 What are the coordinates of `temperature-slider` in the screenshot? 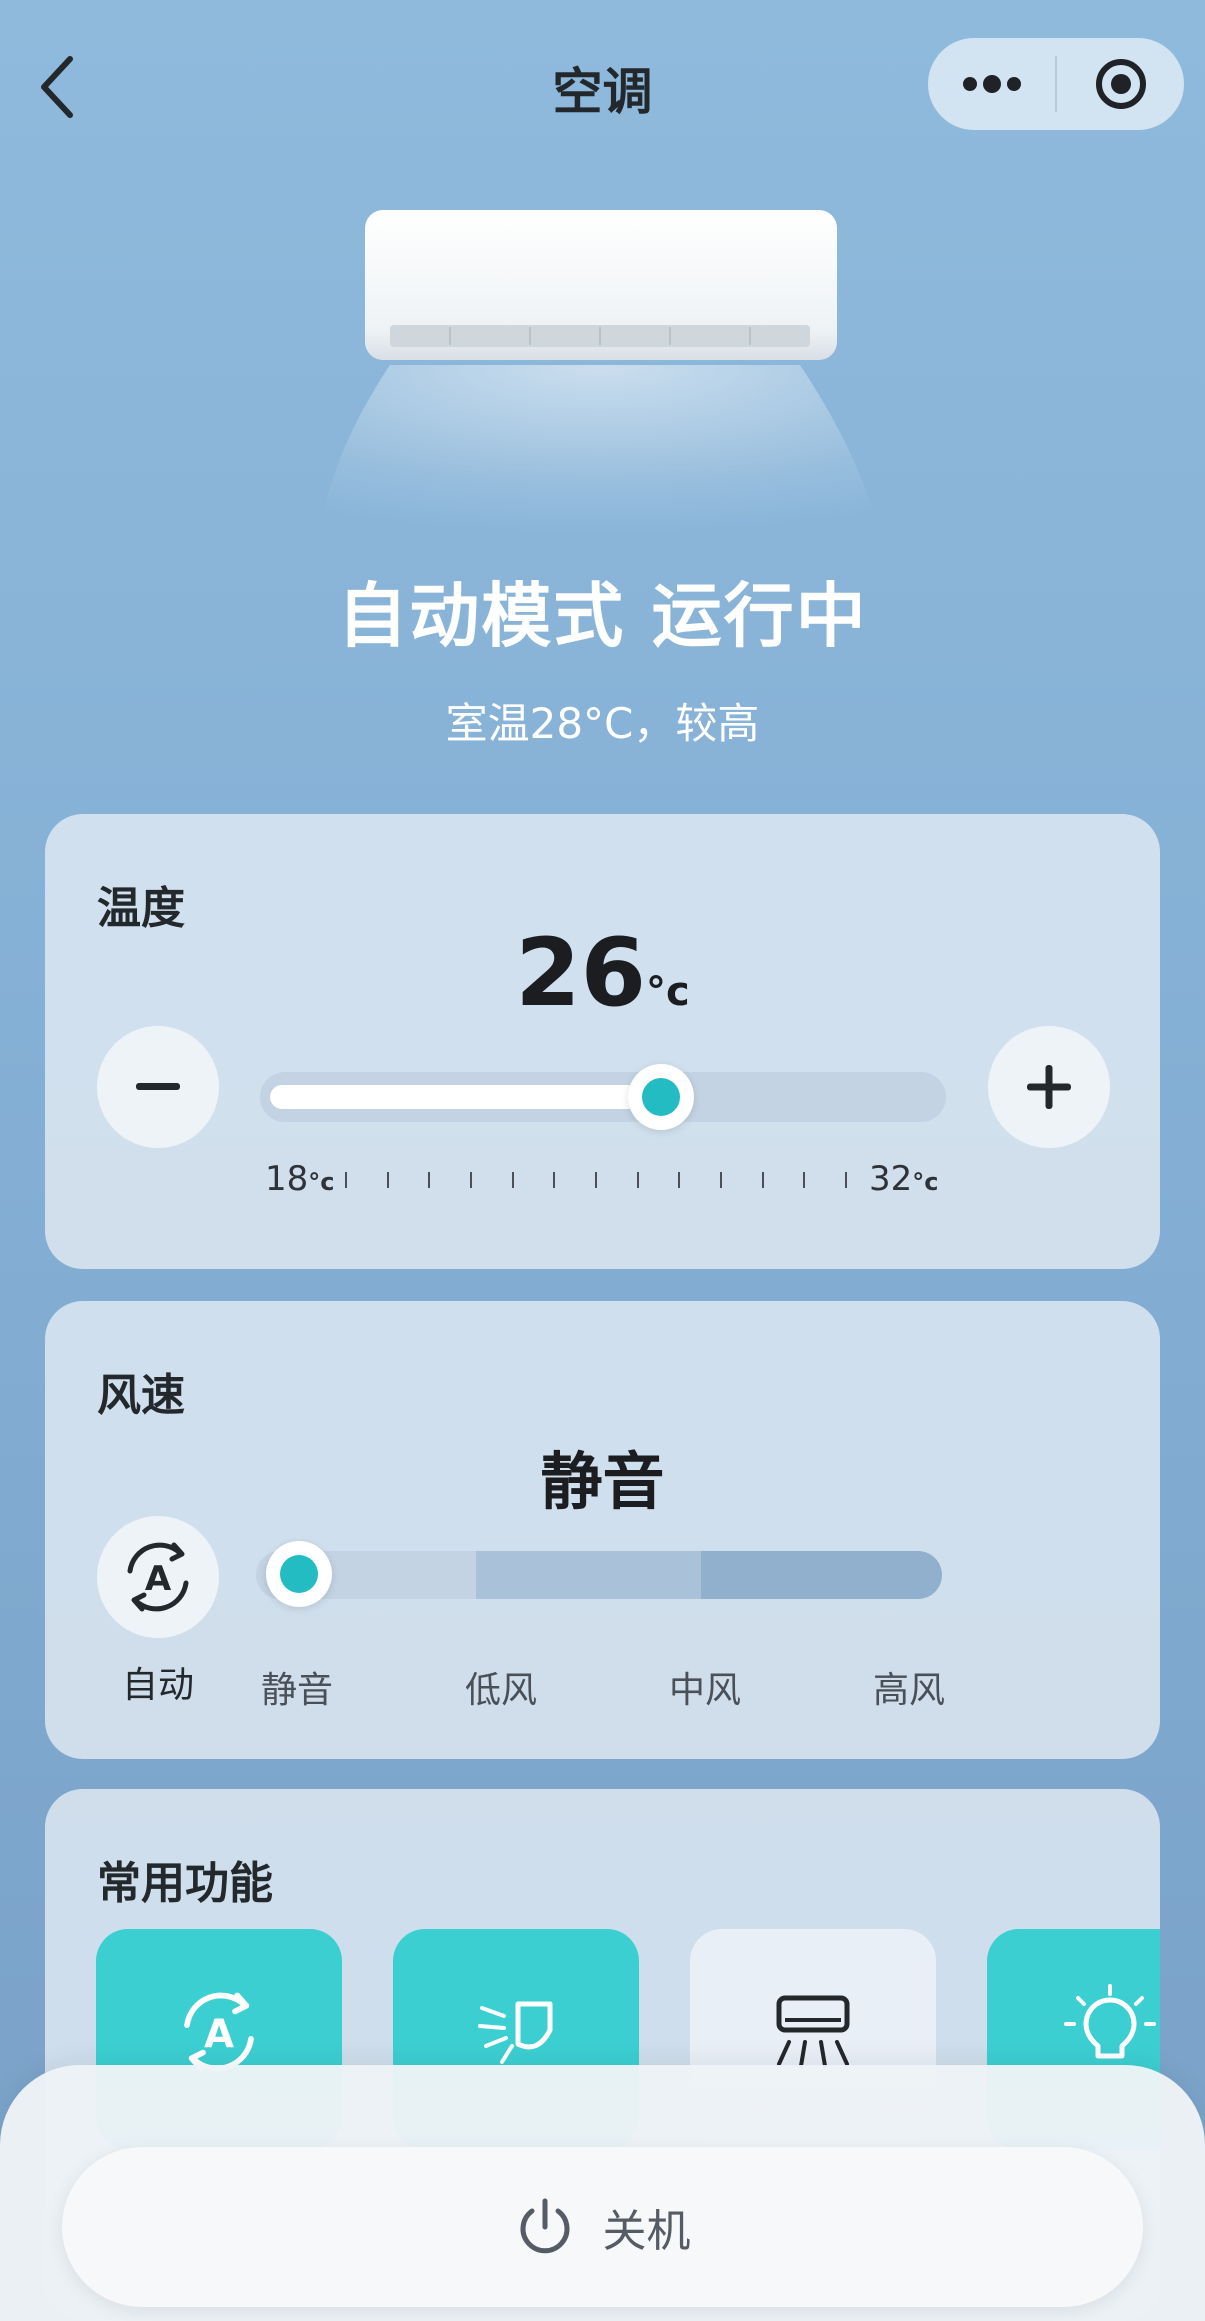 It's located at (603, 1097).